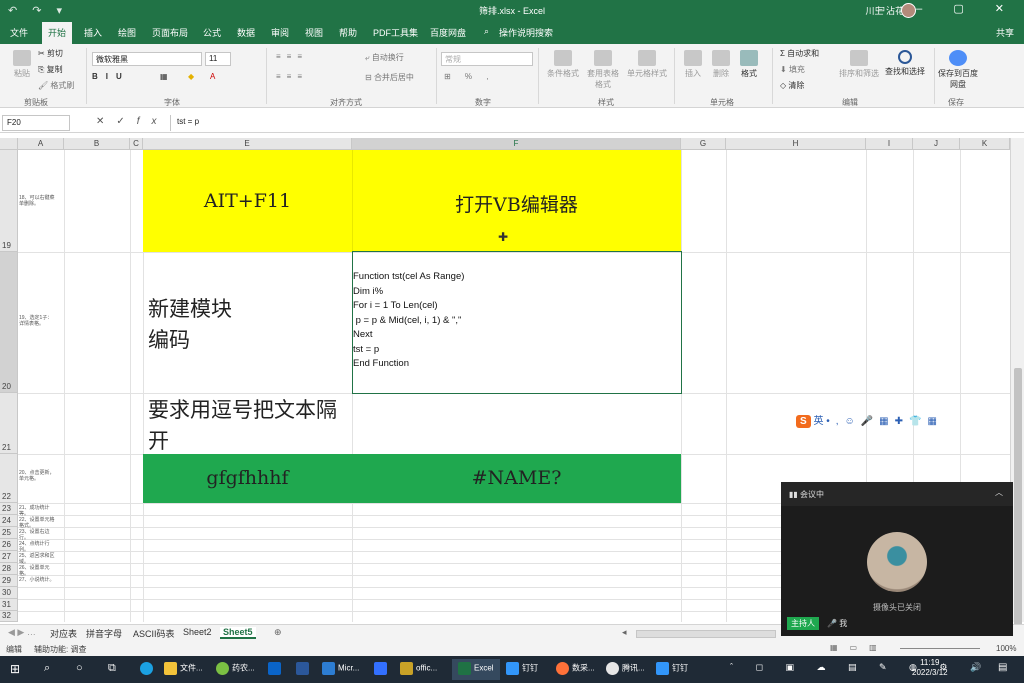 Image resolution: width=1024 pixels, height=683 pixels. What do you see at coordinates (999, 492) in the screenshot?
I see `collapse-icon: ︿` at bounding box center [999, 492].